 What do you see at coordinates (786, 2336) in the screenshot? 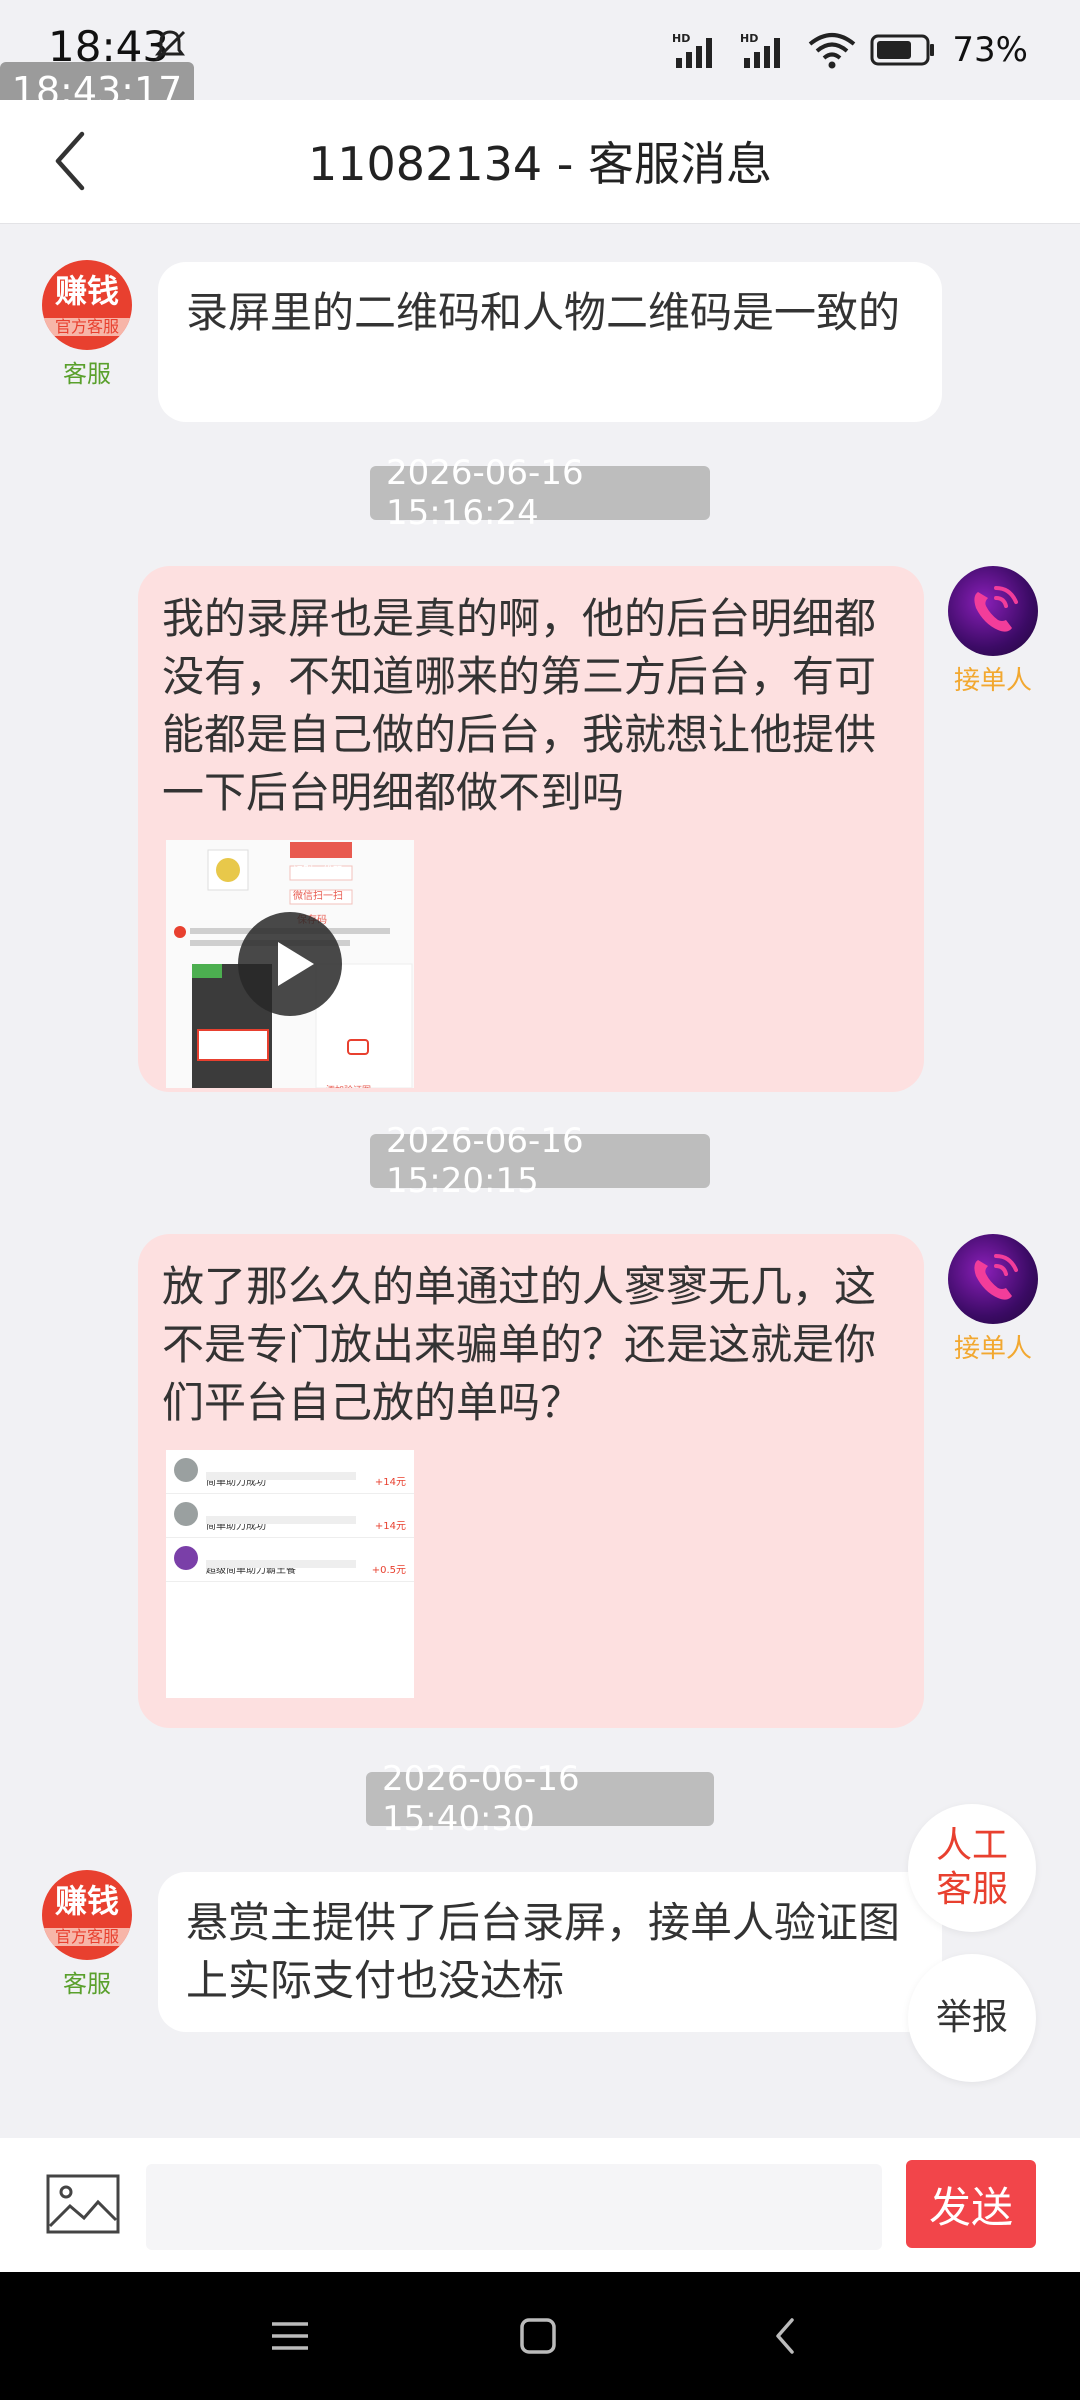
I see `back-nav-icon` at bounding box center [786, 2336].